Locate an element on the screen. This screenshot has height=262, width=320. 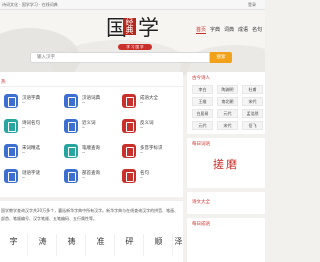
intro-side-panel: 诗文大全 is located at coordinates (226, 203).